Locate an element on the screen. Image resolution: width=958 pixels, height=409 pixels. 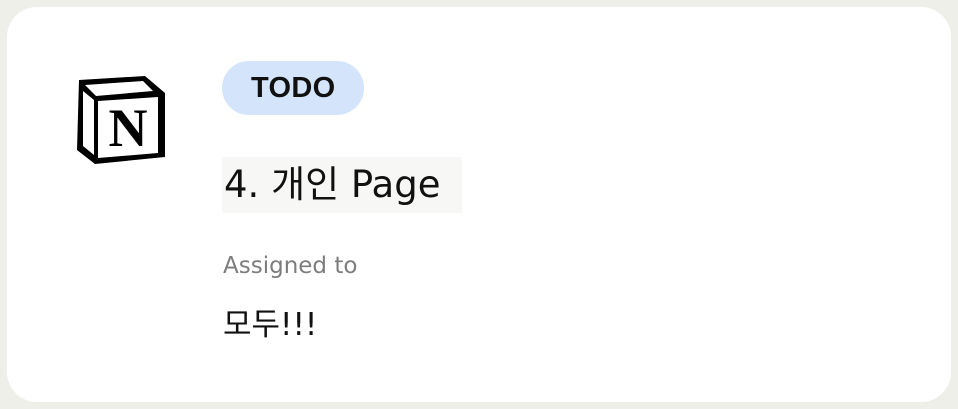
assigned-to-value: 모두!!! is located at coordinates (270, 325).